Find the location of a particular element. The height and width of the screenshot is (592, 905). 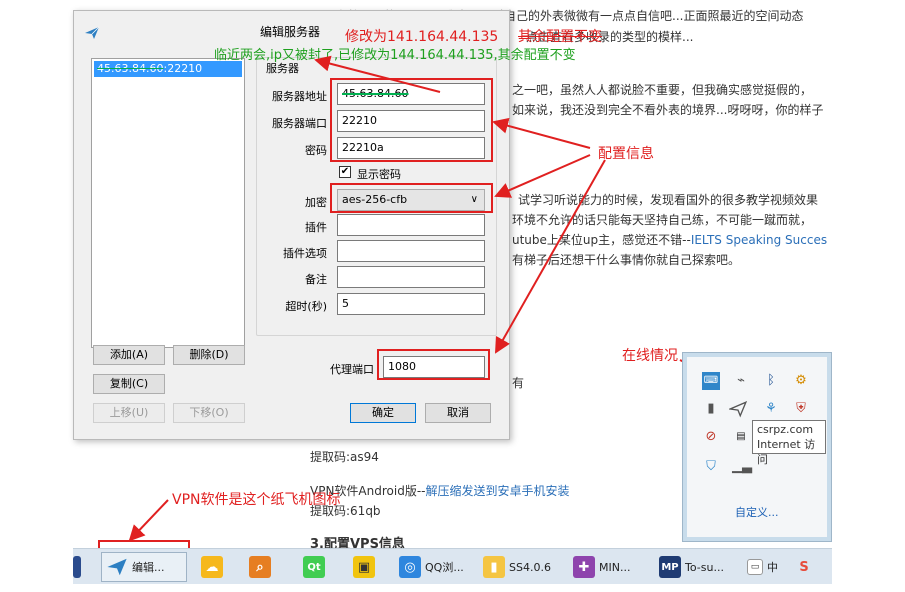

taskbar-edge-app is located at coordinates (79, 567).